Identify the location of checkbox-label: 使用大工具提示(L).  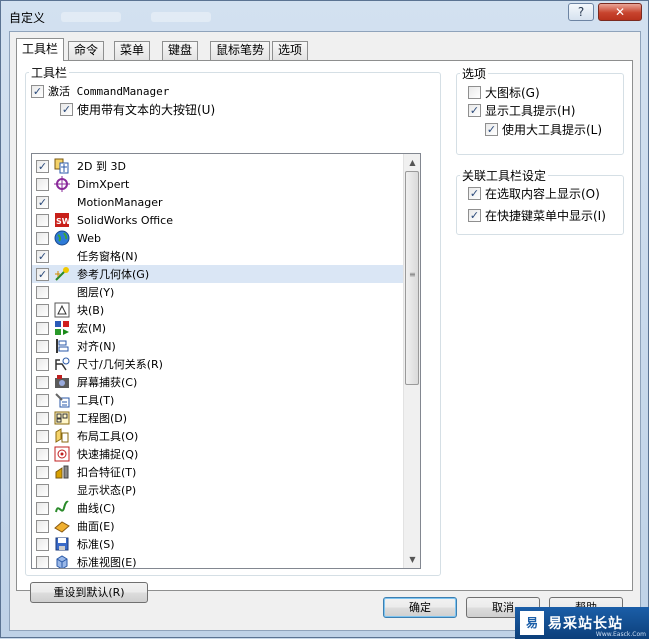
(552, 130).